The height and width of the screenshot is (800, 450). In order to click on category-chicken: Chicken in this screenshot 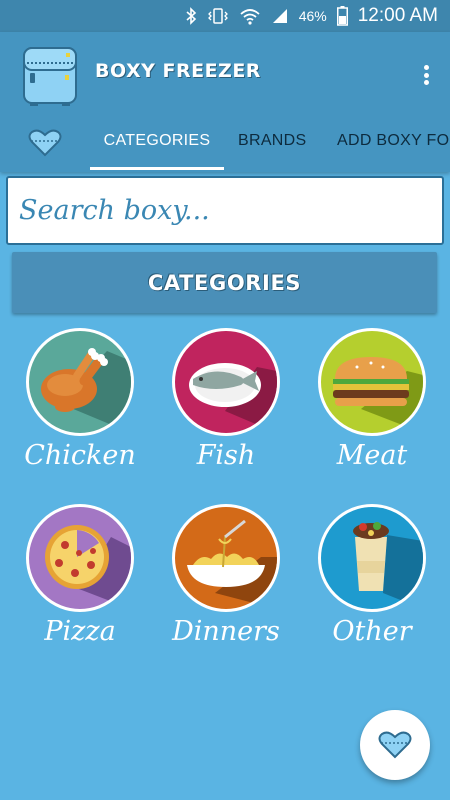, I will do `click(80, 408)`.